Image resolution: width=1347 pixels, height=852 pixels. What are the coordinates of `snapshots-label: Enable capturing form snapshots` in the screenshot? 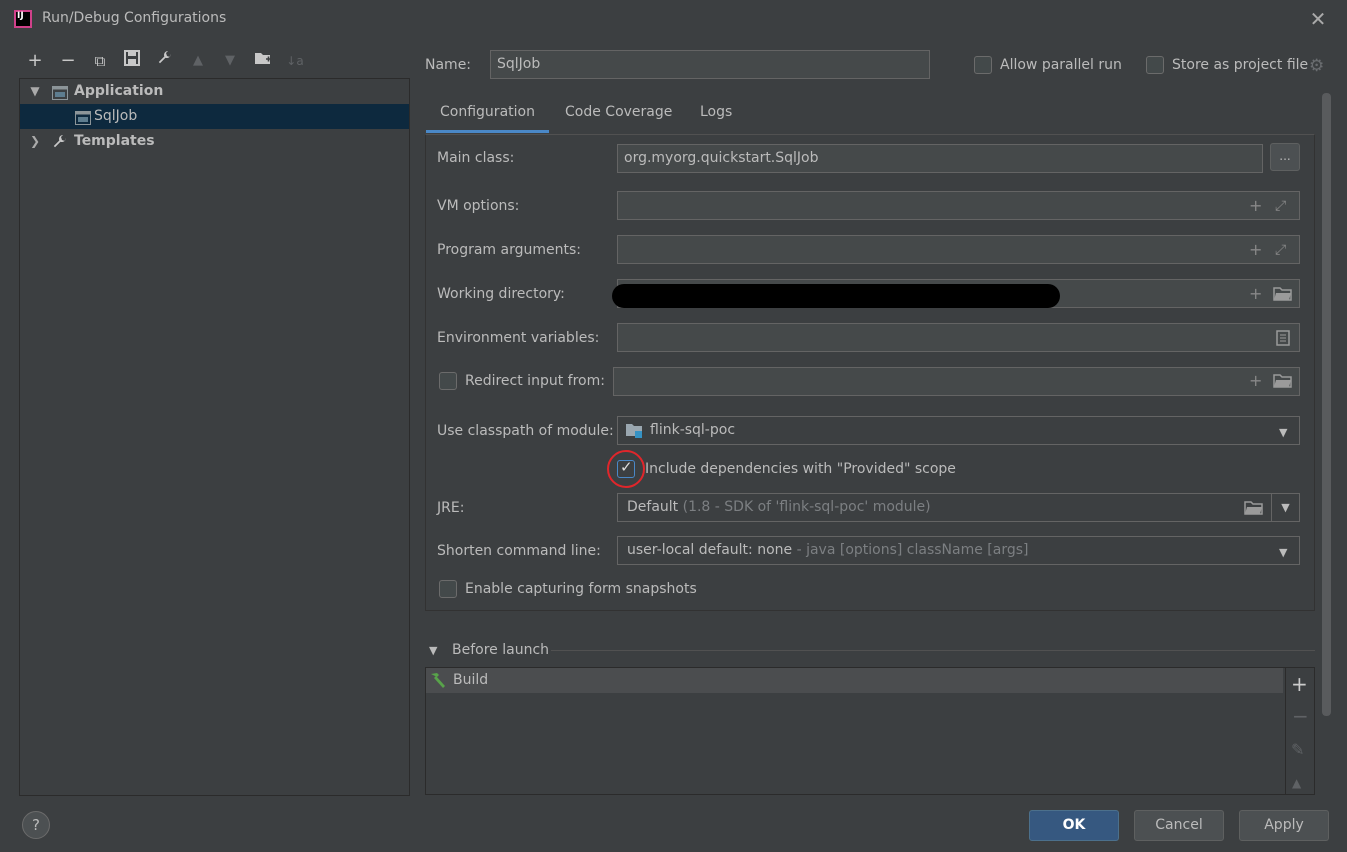 It's located at (581, 589).